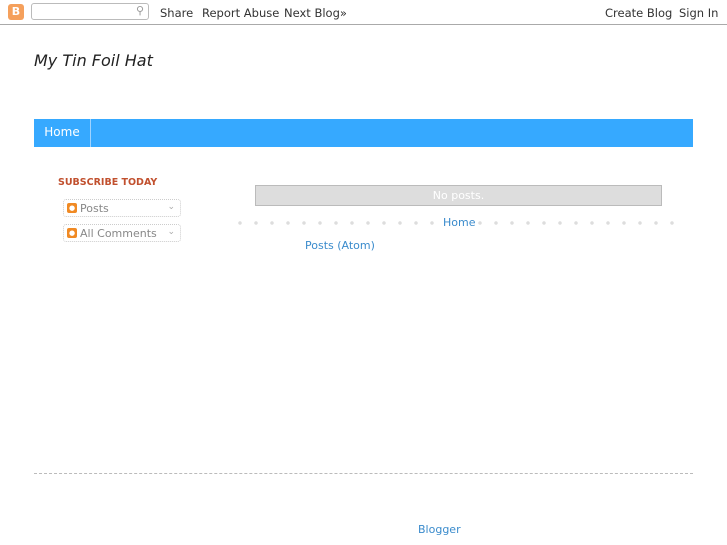  I want to click on home-link: Home, so click(459, 222).